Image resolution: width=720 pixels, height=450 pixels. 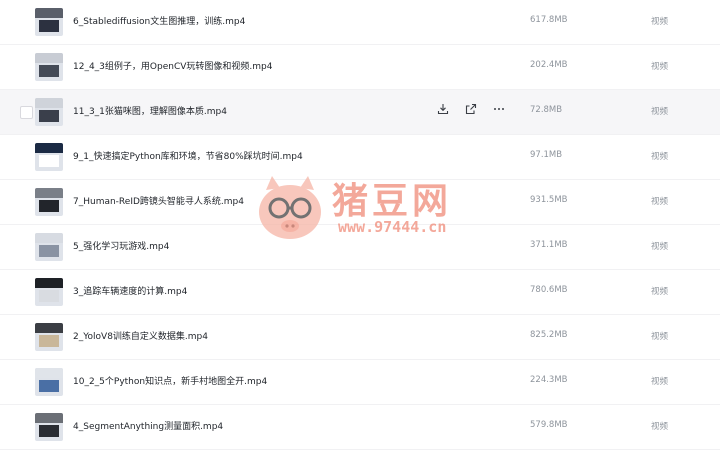 What do you see at coordinates (549, 65) in the screenshot?
I see `file-size: 202.4MB` at bounding box center [549, 65].